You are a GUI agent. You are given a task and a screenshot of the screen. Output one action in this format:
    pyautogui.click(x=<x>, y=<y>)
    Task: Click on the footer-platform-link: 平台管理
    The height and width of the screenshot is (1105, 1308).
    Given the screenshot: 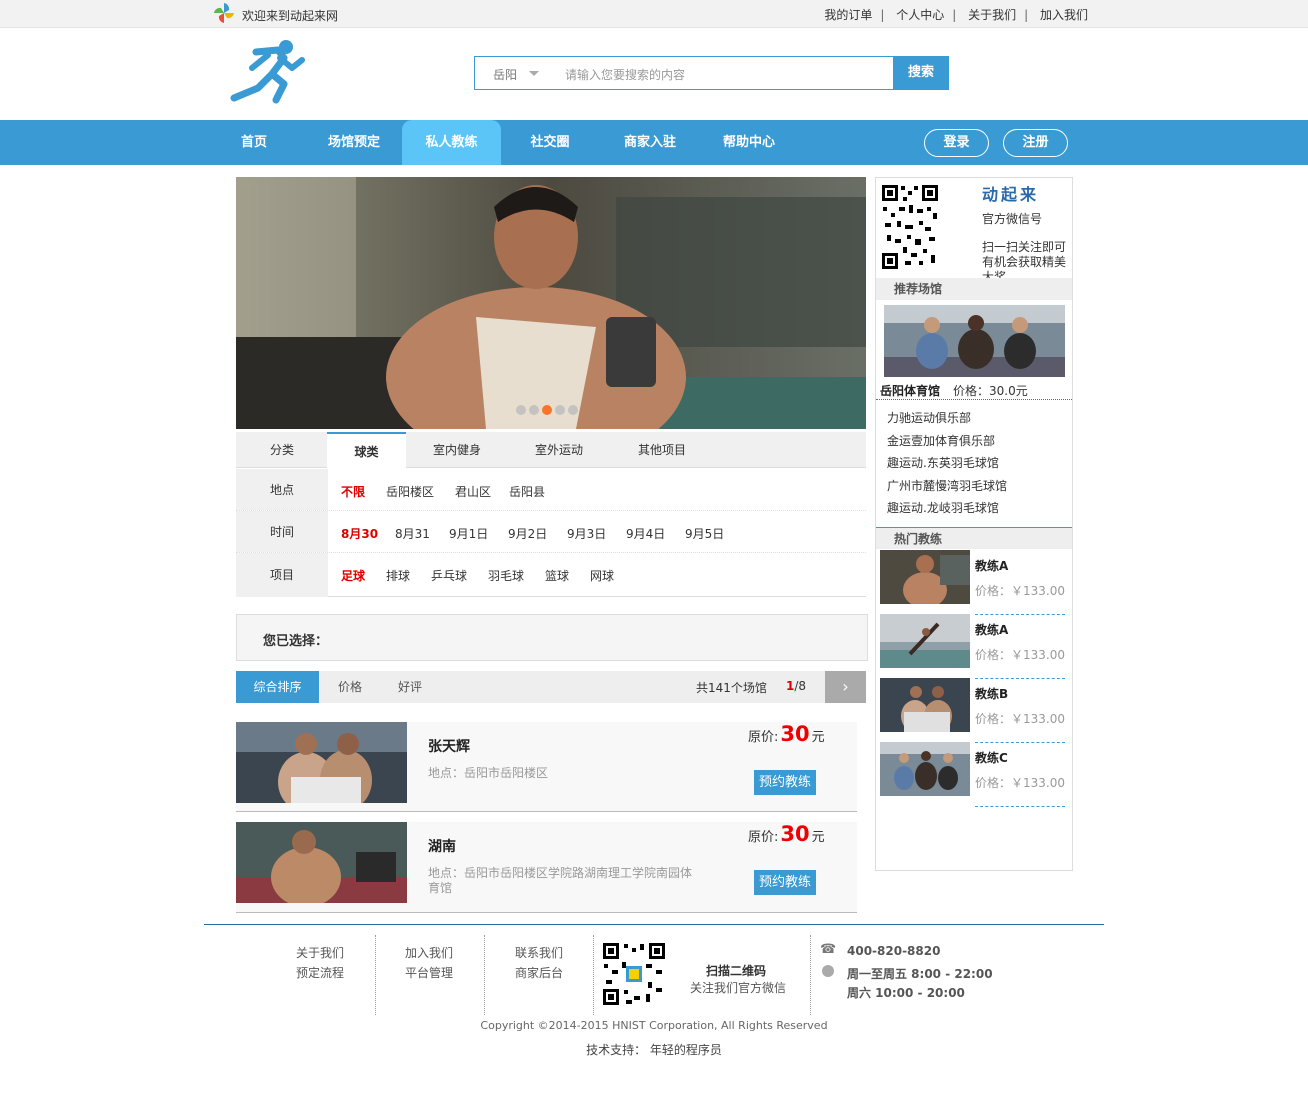 What is the action you would take?
    pyautogui.click(x=429, y=973)
    